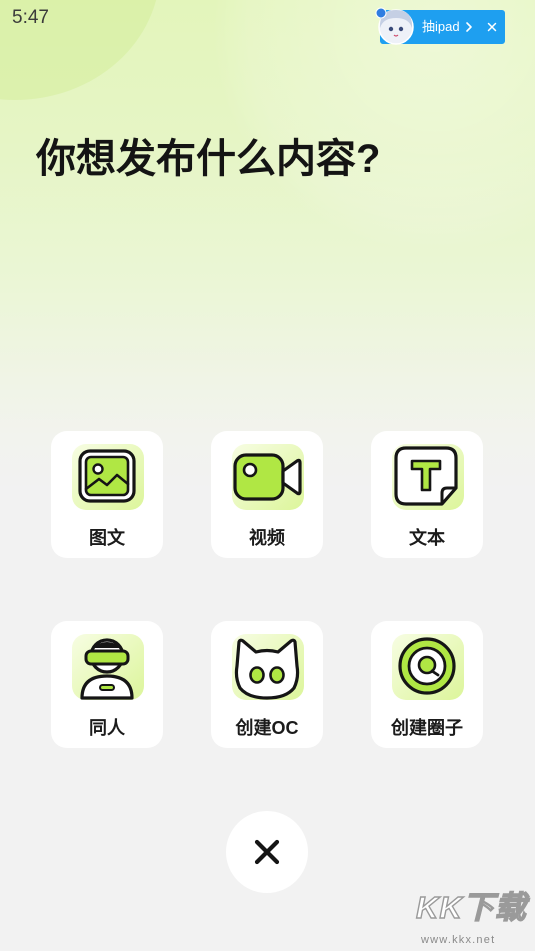 The height and width of the screenshot is (951, 535). I want to click on option-image-text: 图文, so click(107, 494).